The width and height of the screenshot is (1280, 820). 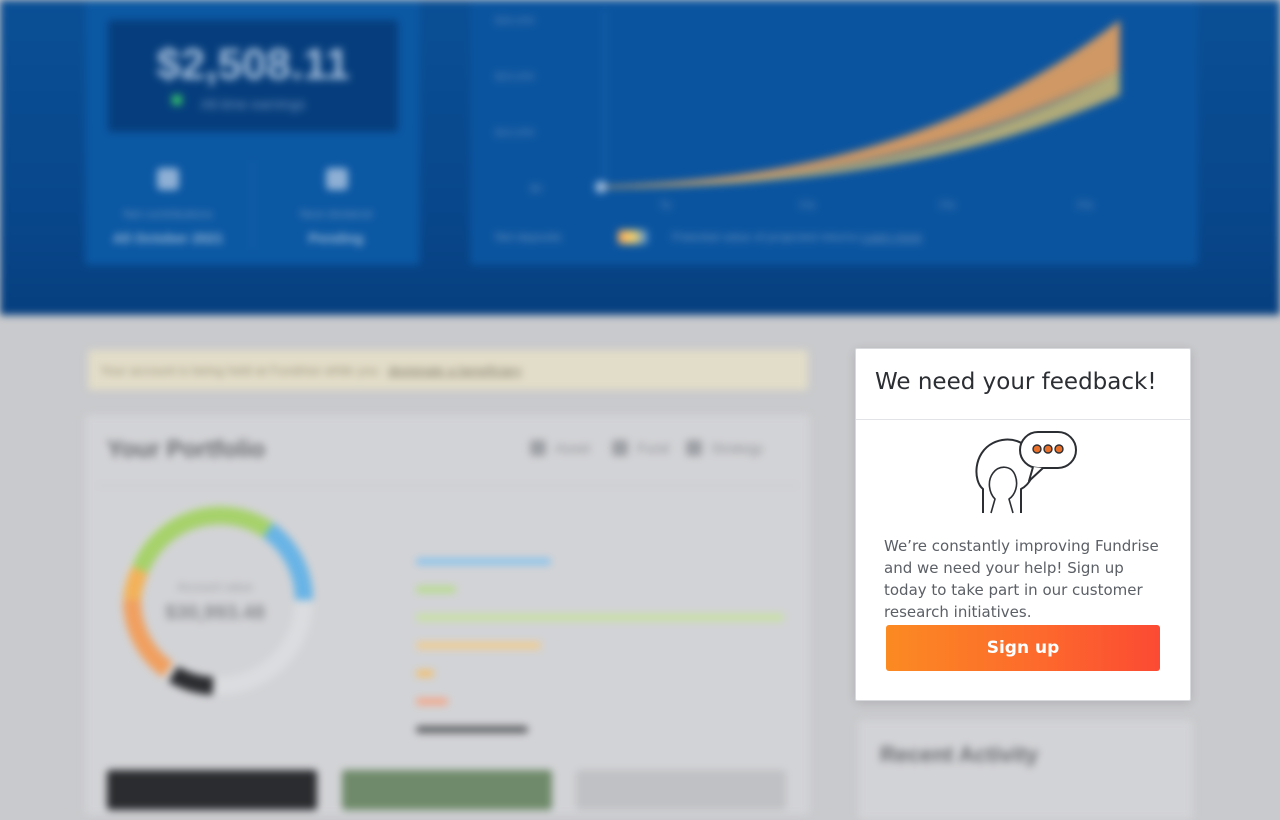 I want to click on y-tick: $30,000, so click(x=515, y=21).